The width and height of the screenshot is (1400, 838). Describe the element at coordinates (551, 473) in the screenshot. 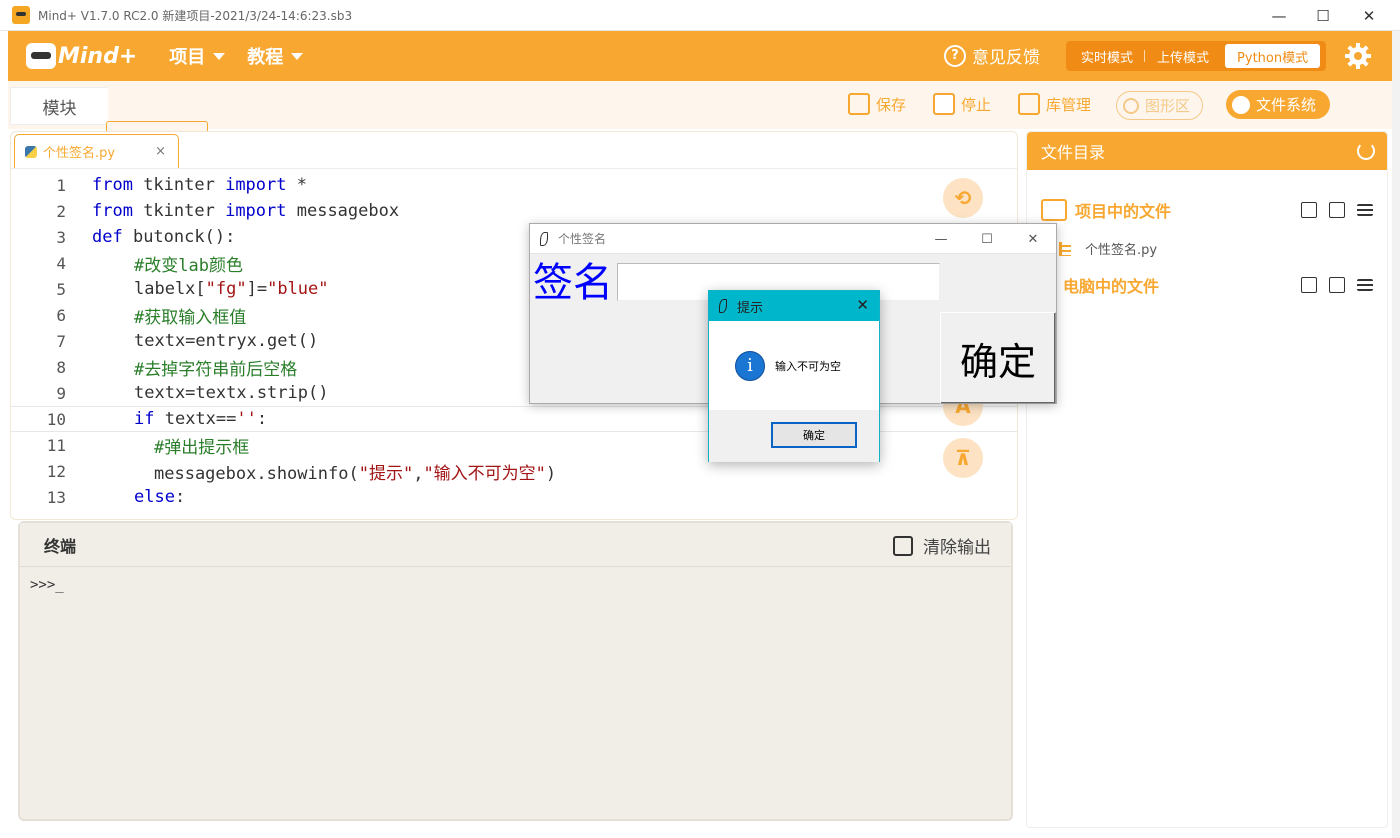

I see `code-token: )` at that location.